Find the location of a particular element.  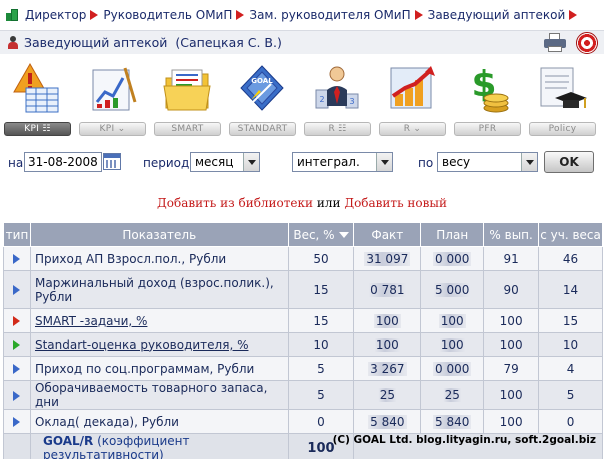

row-type is located at coordinates (17, 289).